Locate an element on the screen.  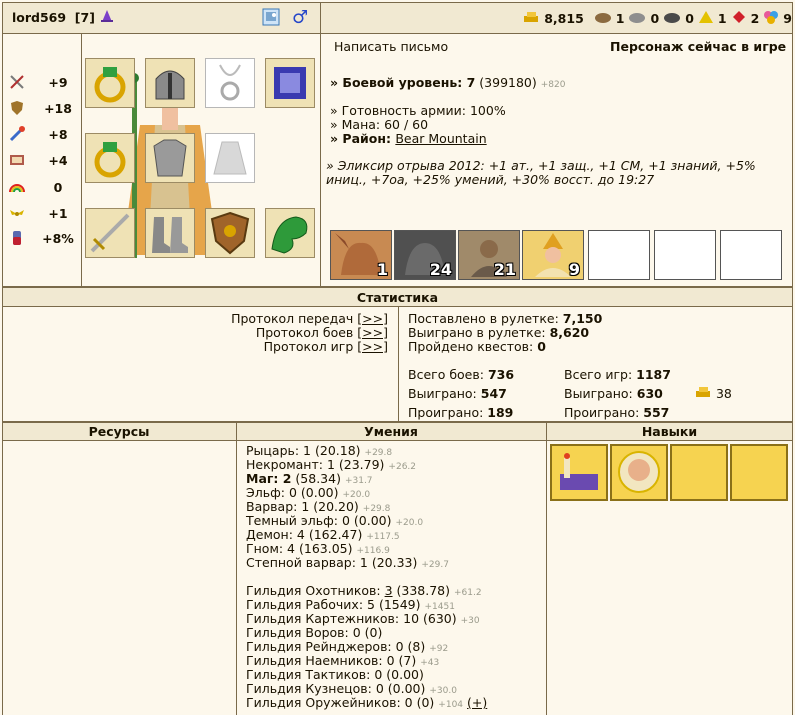
faction-mage: Маг: 2 (58.34) +31.7 is located at coordinates (309, 479).